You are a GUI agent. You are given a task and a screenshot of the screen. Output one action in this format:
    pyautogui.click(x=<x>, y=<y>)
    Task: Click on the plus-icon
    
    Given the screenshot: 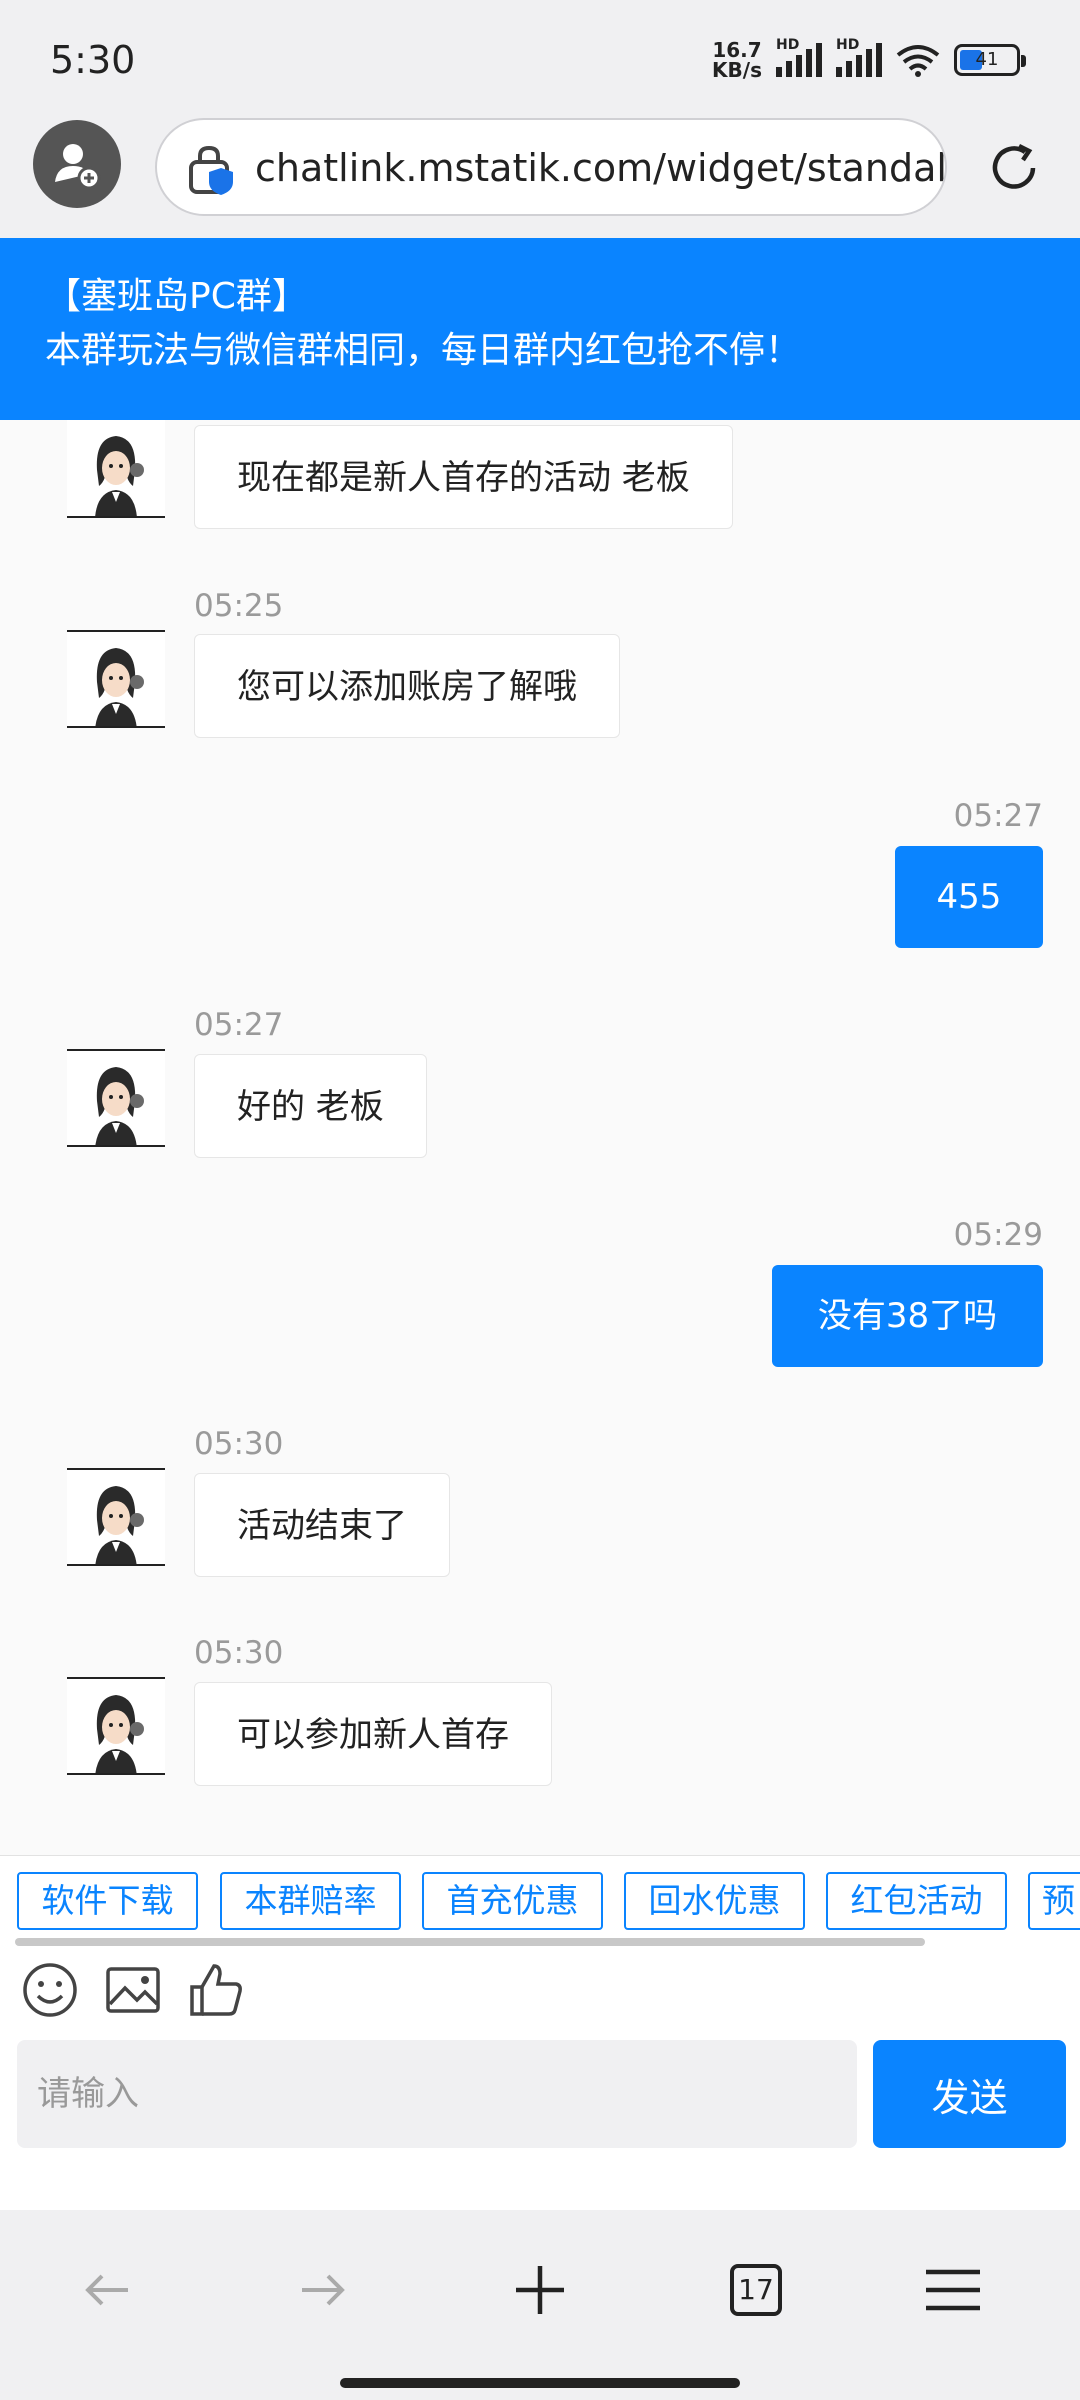 What is the action you would take?
    pyautogui.click(x=540, y=2290)
    